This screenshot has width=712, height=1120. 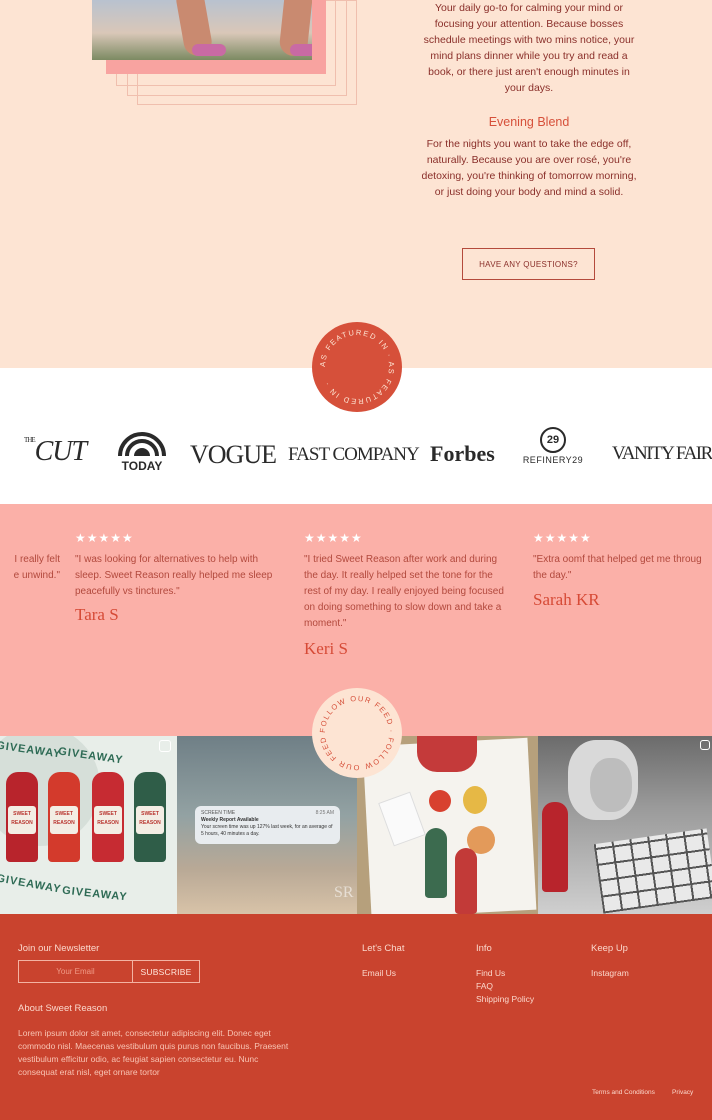 I want to click on logo-vanity-fair: VANITY FAIR, so click(x=662, y=453).